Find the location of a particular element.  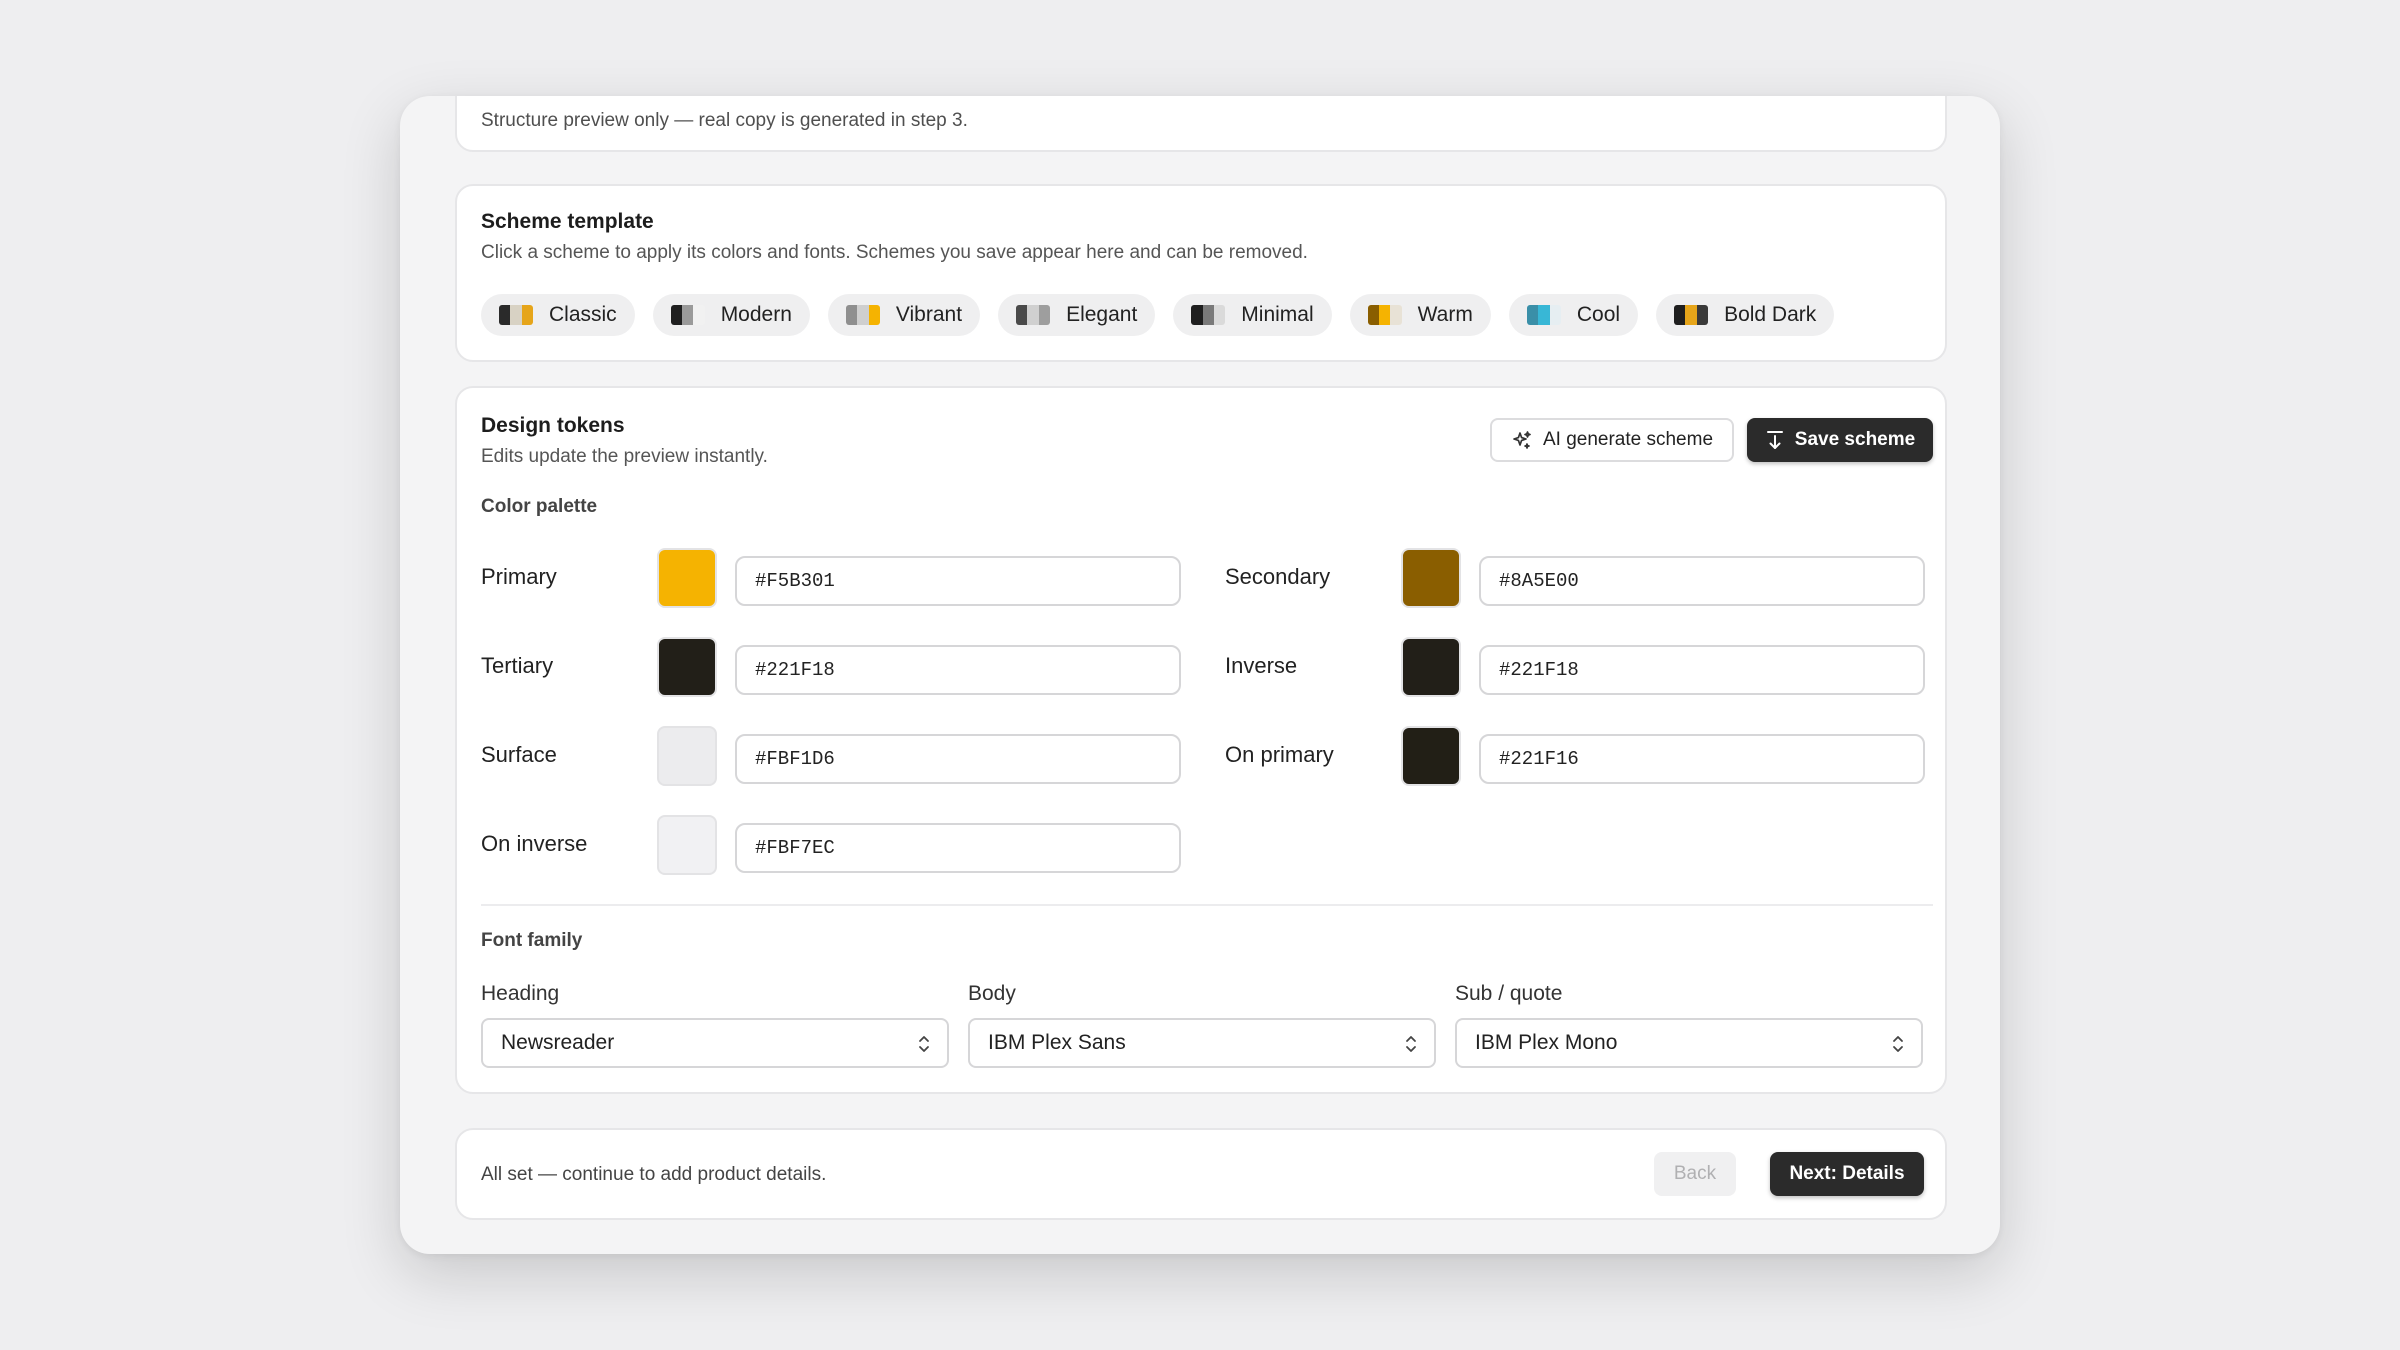

body-font-select: IBM Plex Sans is located at coordinates (1202, 1043).